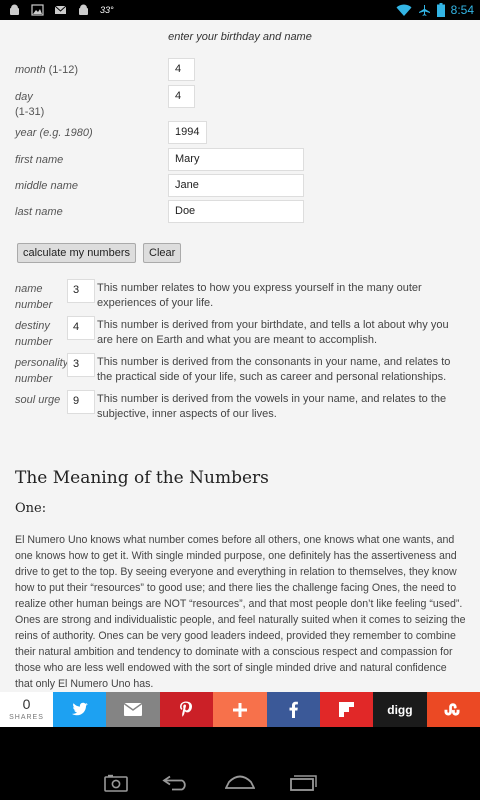 Image resolution: width=480 pixels, height=800 pixels. Describe the element at coordinates (24, 97) in the screenshot. I see `day-label-text: day` at that location.